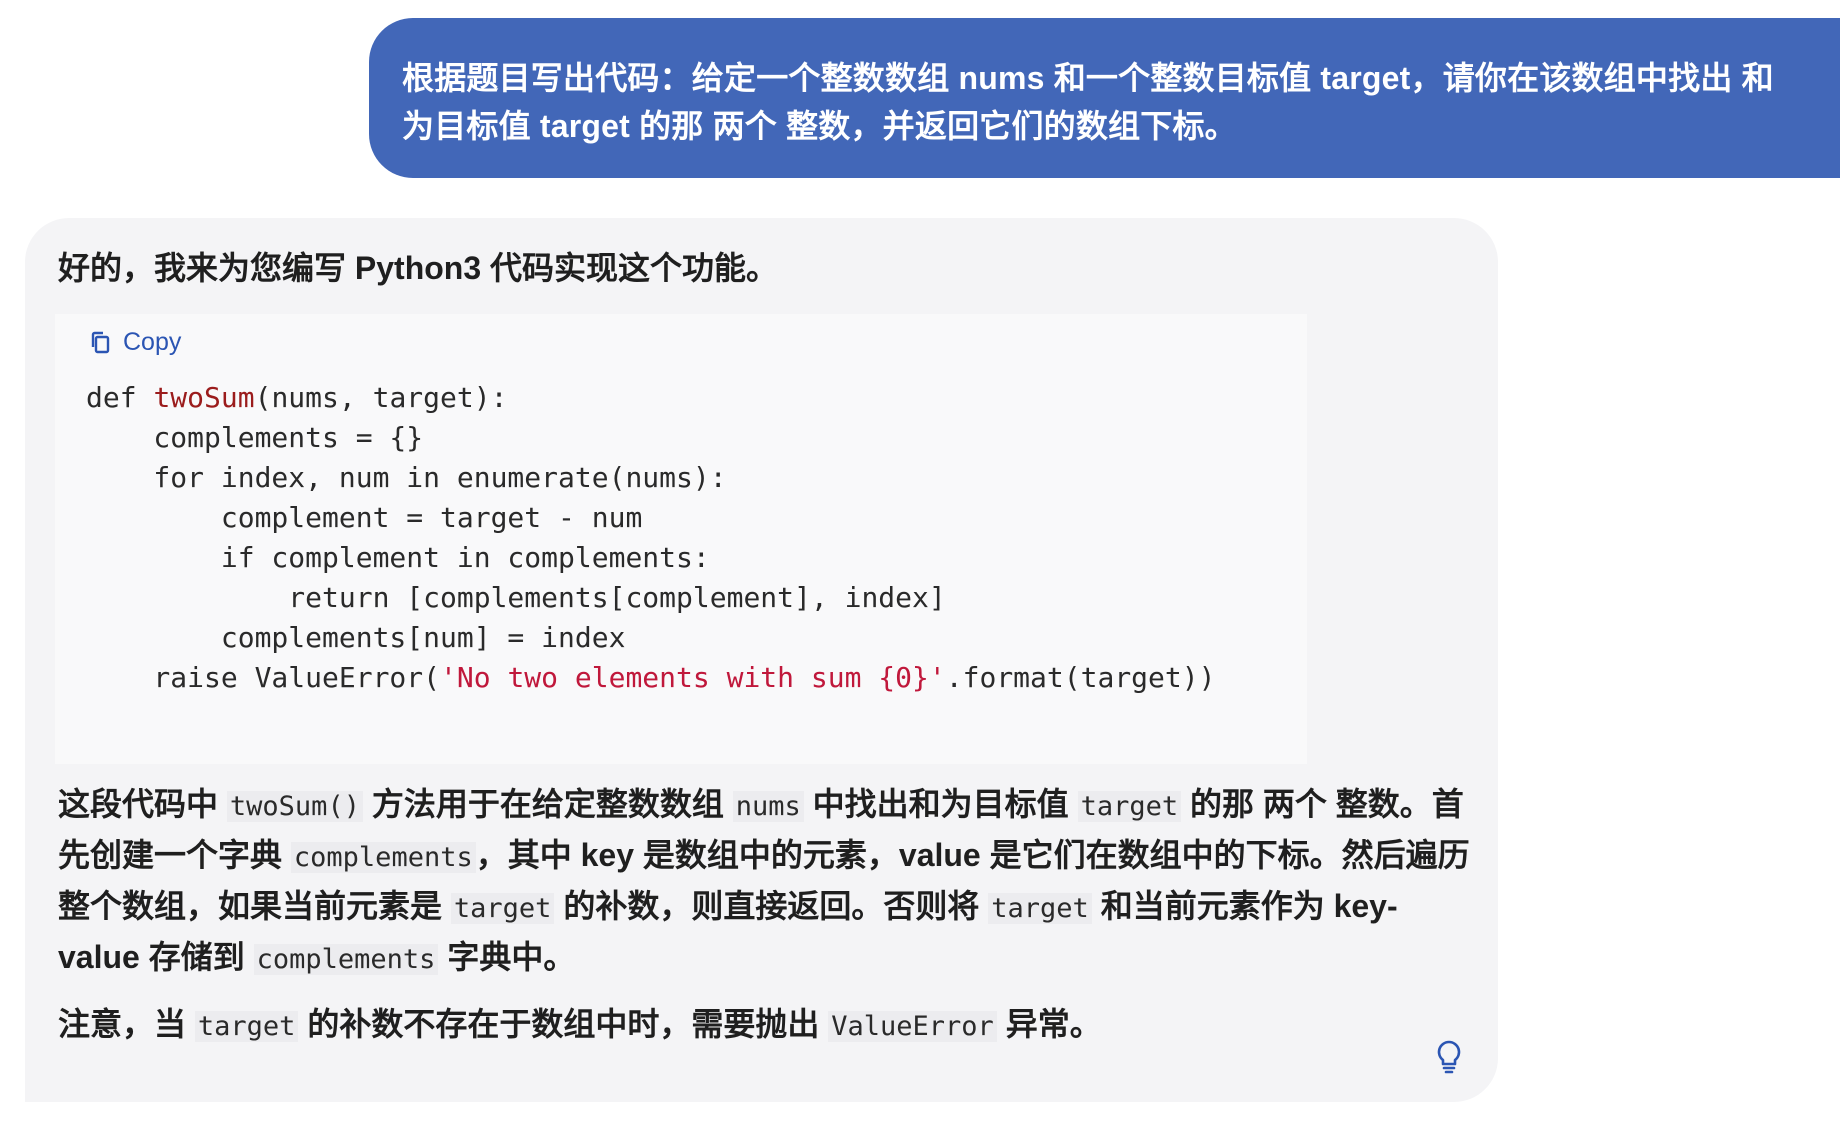 This screenshot has height=1128, width=1844. What do you see at coordinates (768, 806) in the screenshot?
I see `inline-code: nums` at bounding box center [768, 806].